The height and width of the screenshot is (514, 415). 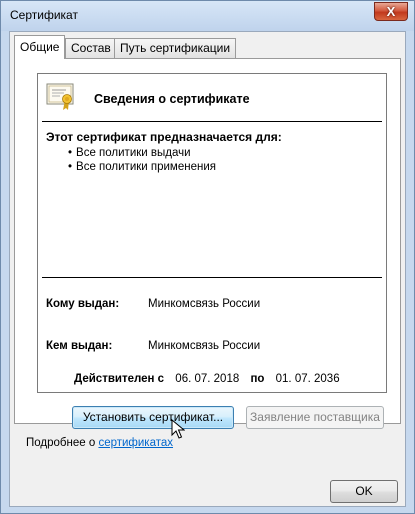 What do you see at coordinates (142, 153) in the screenshot?
I see `purpose-item: Все политики выдачи` at bounding box center [142, 153].